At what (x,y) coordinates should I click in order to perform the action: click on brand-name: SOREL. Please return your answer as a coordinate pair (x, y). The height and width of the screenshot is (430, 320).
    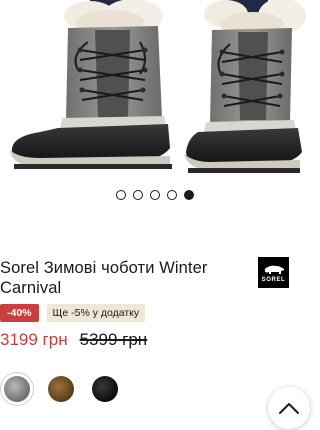
    Looking at the image, I should click on (273, 279).